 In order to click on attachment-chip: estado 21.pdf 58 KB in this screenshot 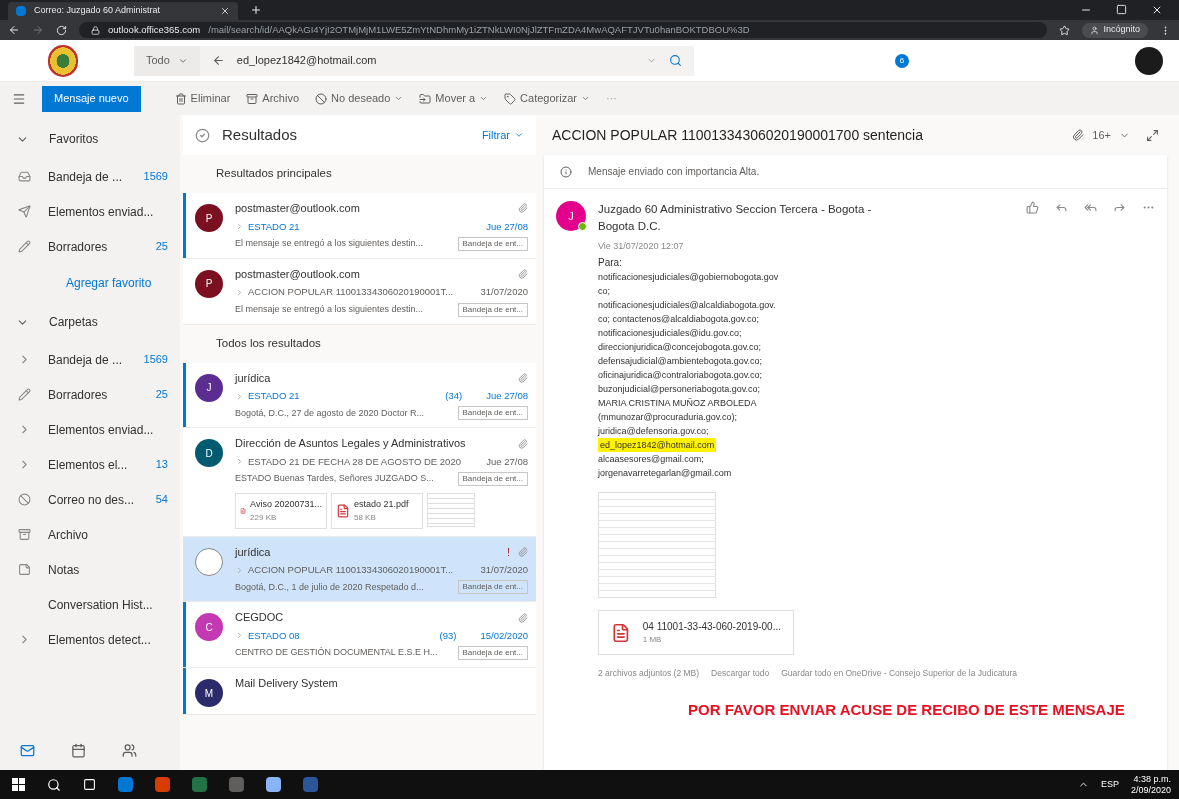, I will do `click(377, 511)`.